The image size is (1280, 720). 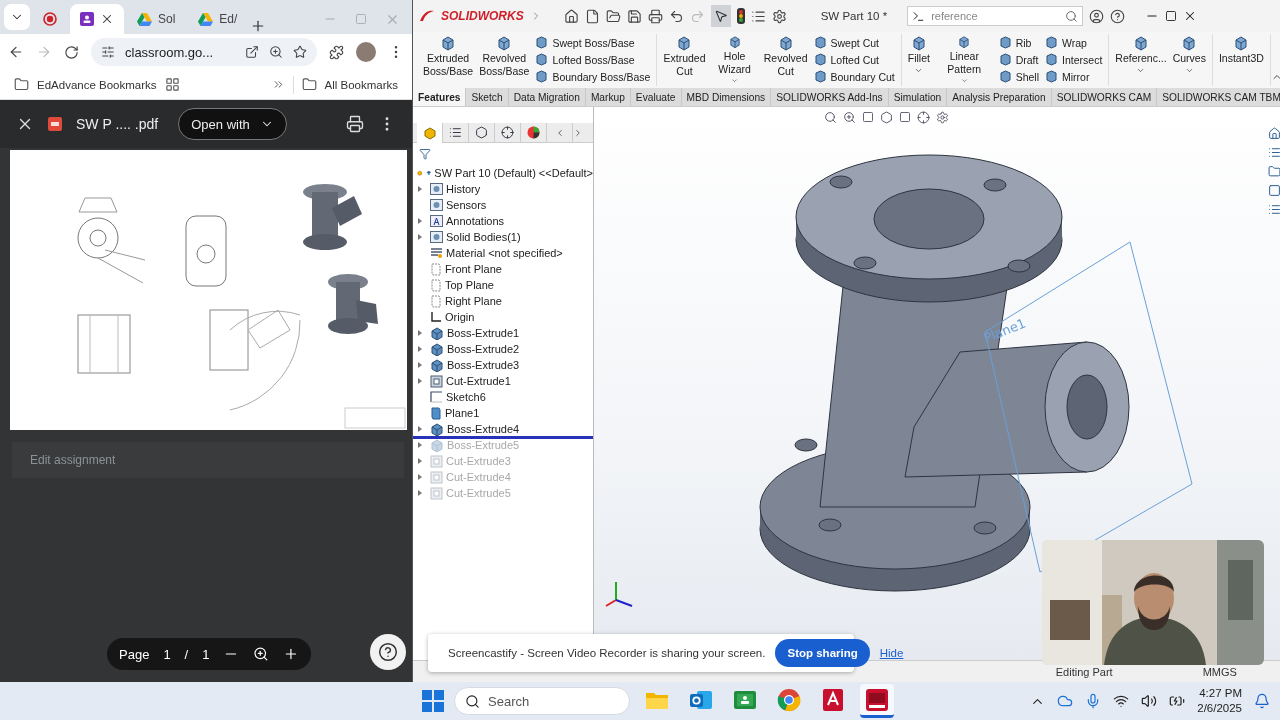 I want to click on browser-tab: Ed/, so click(x=218, y=19).